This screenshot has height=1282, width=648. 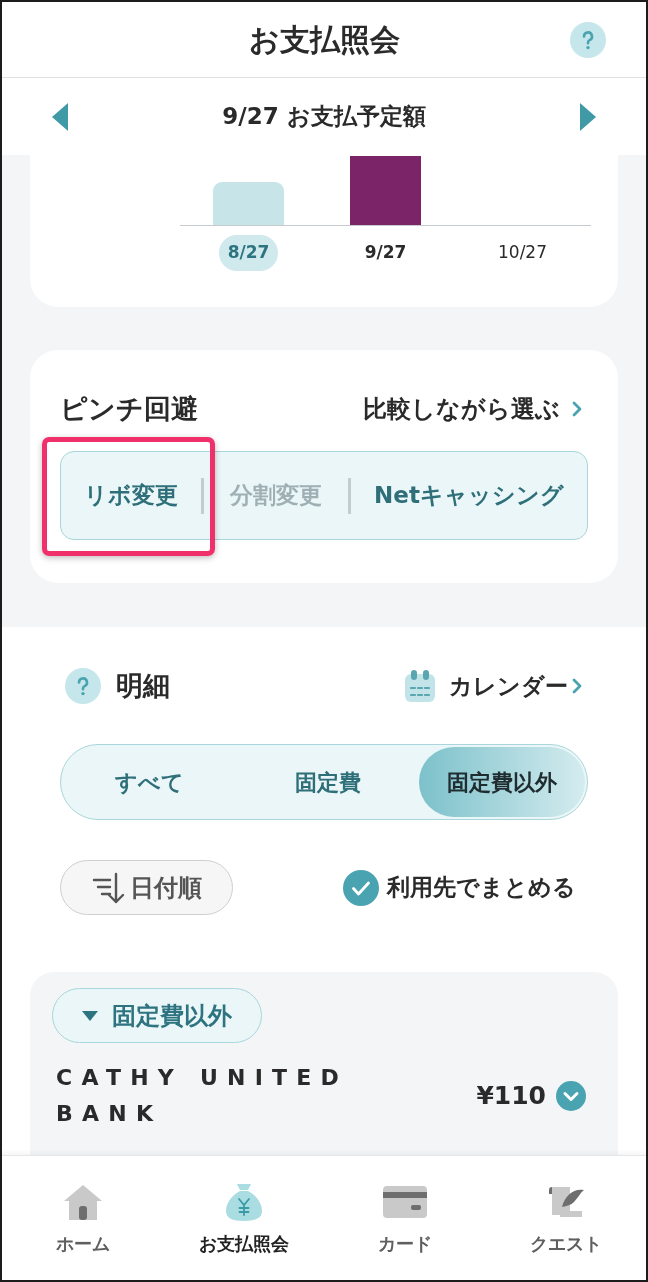 I want to click on sort-descending-icon, so click(x=108, y=887).